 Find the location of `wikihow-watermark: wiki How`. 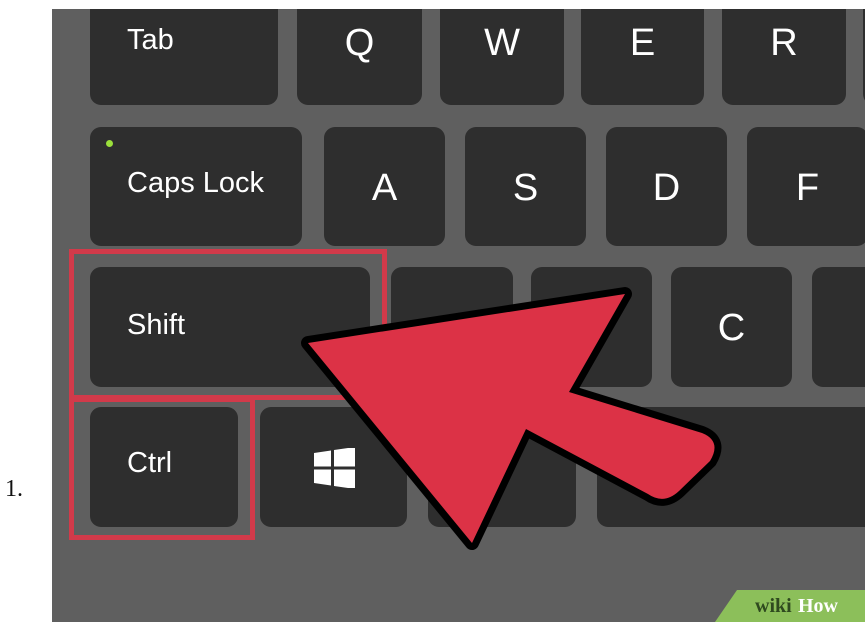

wikihow-watermark: wiki How is located at coordinates (790, 606).